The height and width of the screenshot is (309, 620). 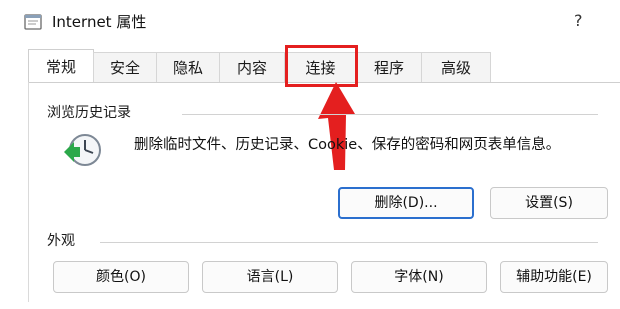 I want to click on colors-button: 颜色(O), so click(x=121, y=277).